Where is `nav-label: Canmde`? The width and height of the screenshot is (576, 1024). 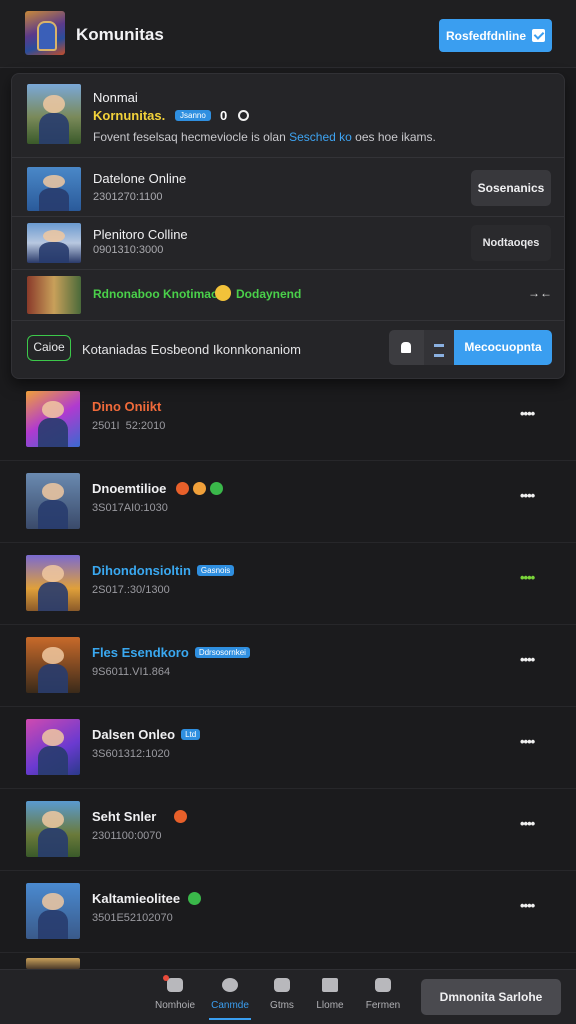
nav-label: Canmde is located at coordinates (230, 1005).